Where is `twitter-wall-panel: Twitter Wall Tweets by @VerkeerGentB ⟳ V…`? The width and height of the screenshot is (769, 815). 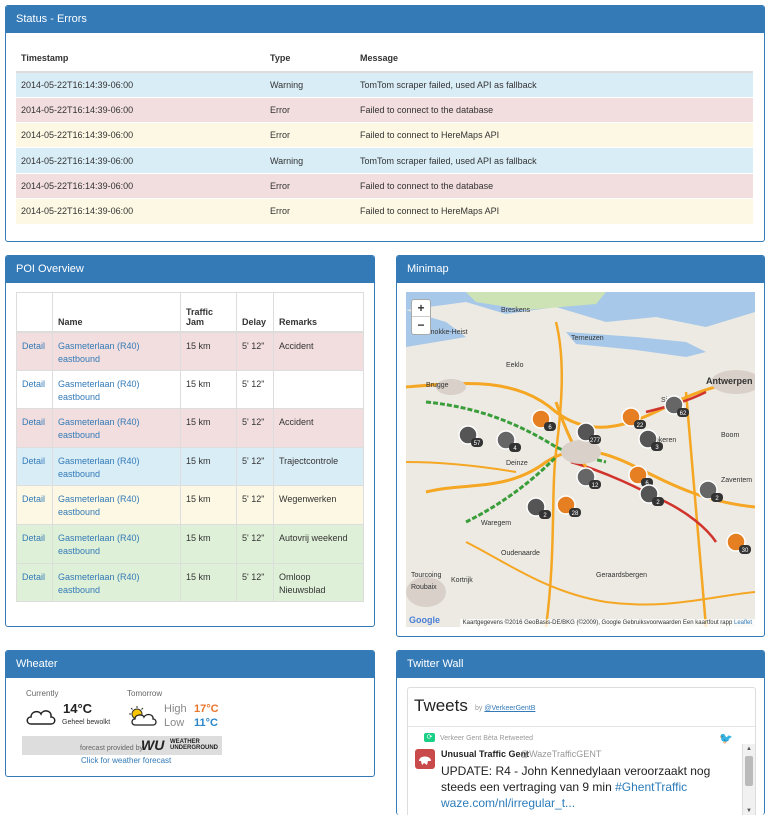 twitter-wall-panel: Twitter Wall Tweets by @VerkeerGentB ⟳ V… is located at coordinates (580, 732).